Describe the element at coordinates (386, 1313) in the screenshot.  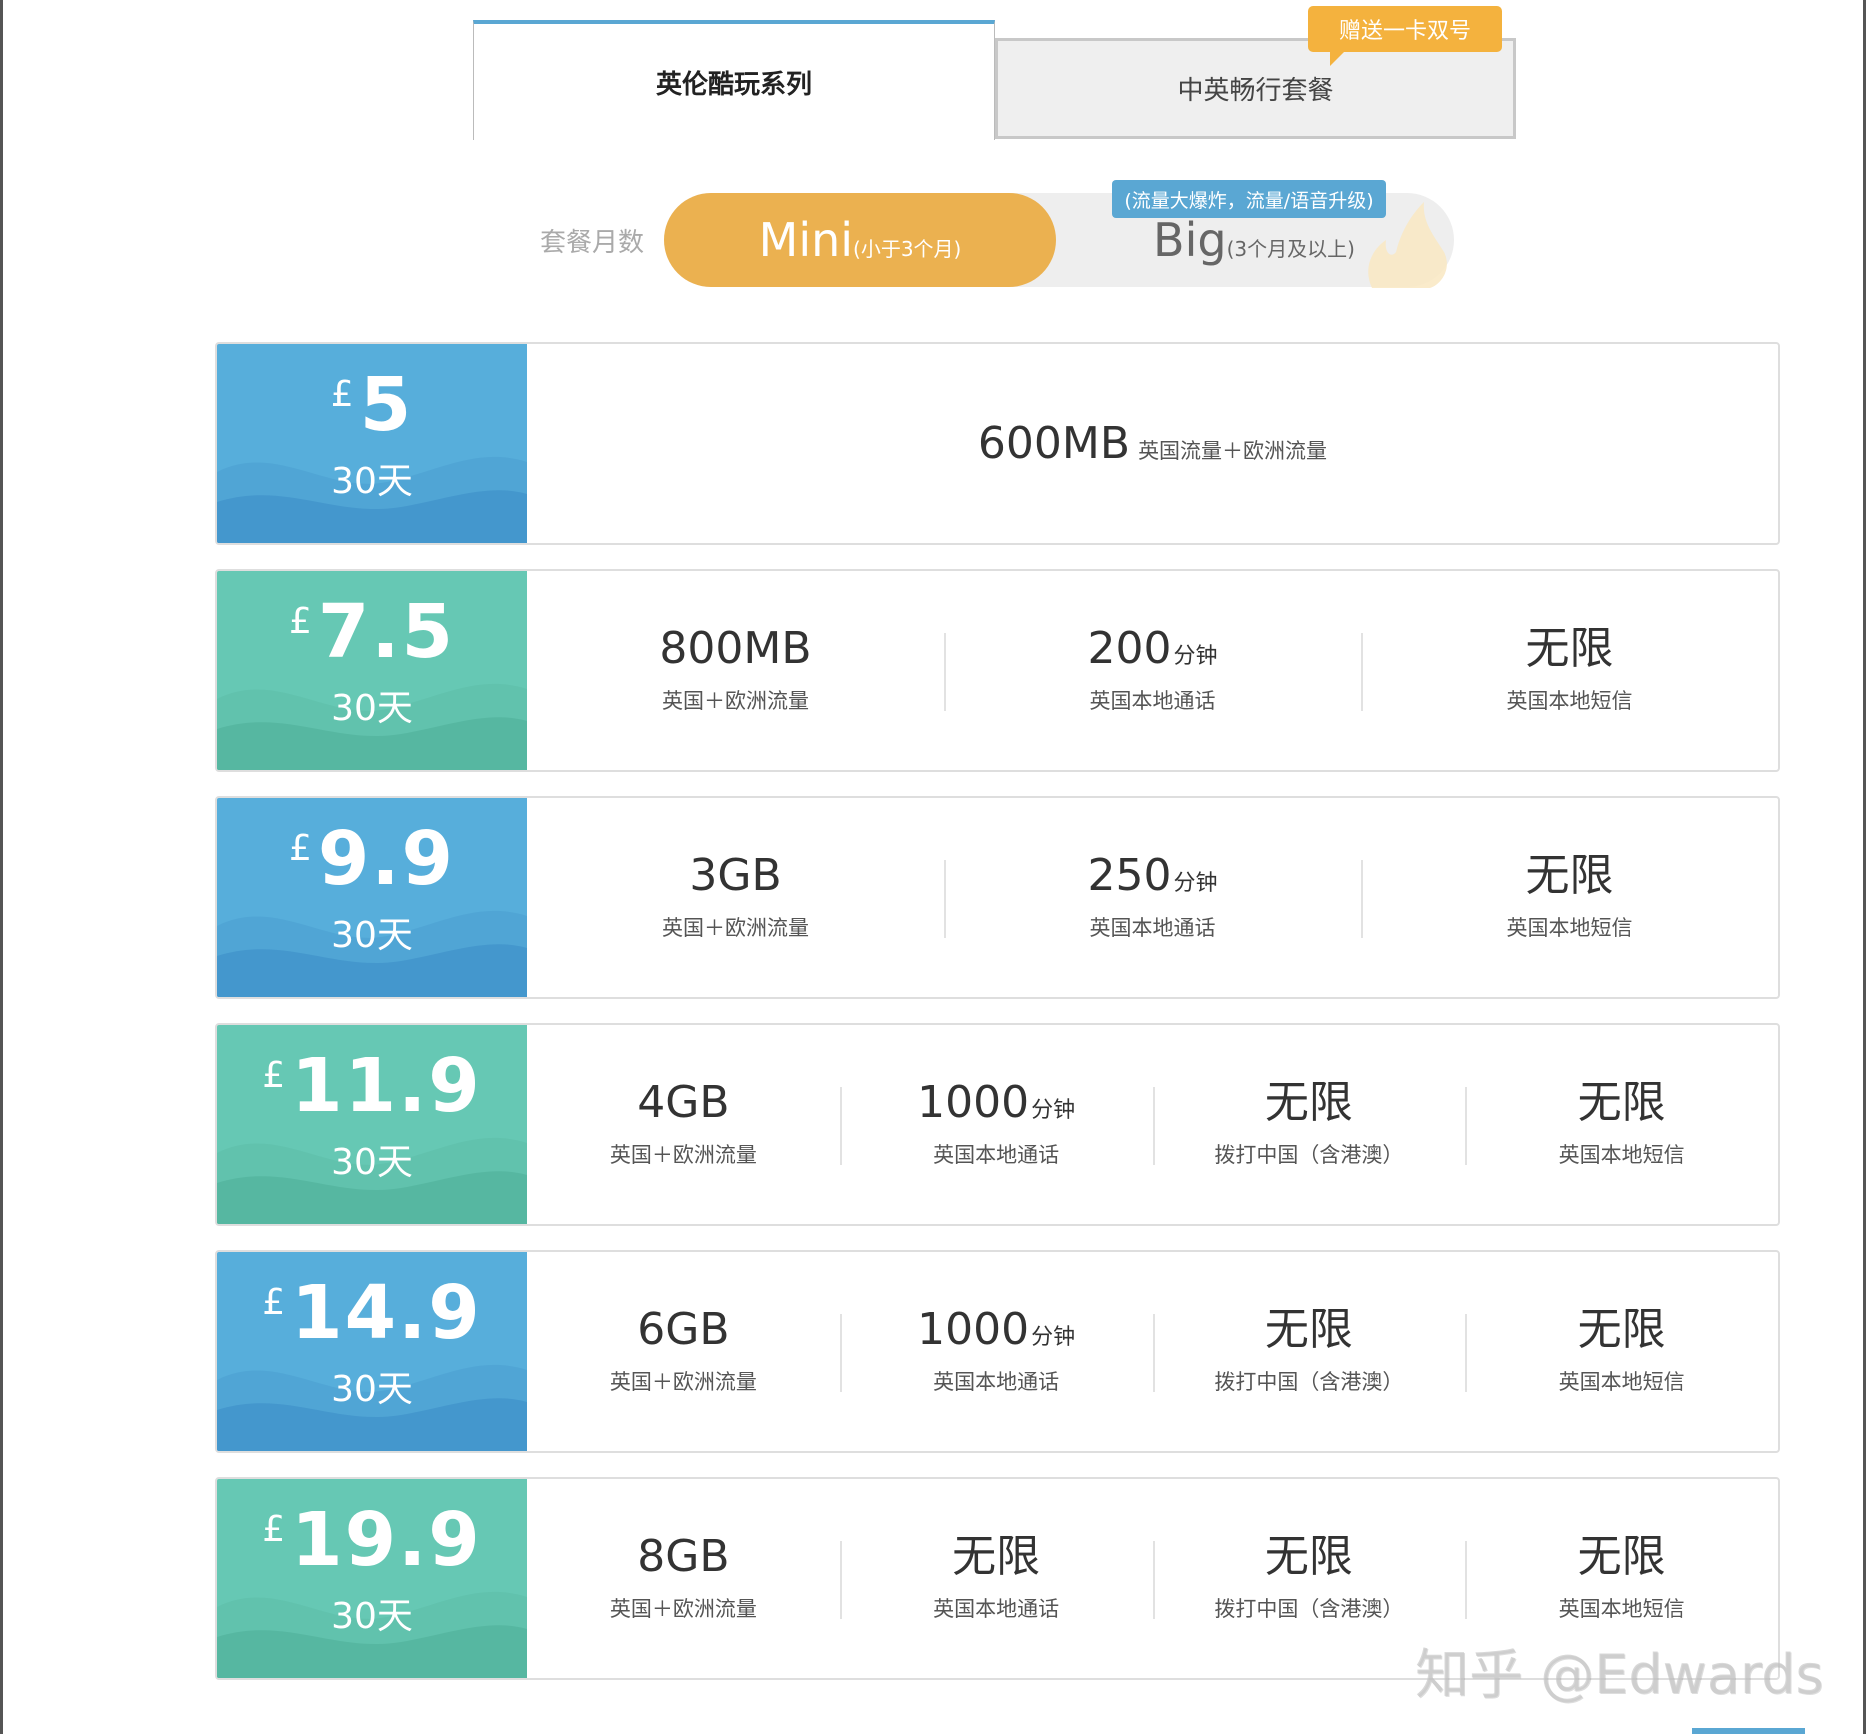
I see `price-amount: 14.9` at that location.